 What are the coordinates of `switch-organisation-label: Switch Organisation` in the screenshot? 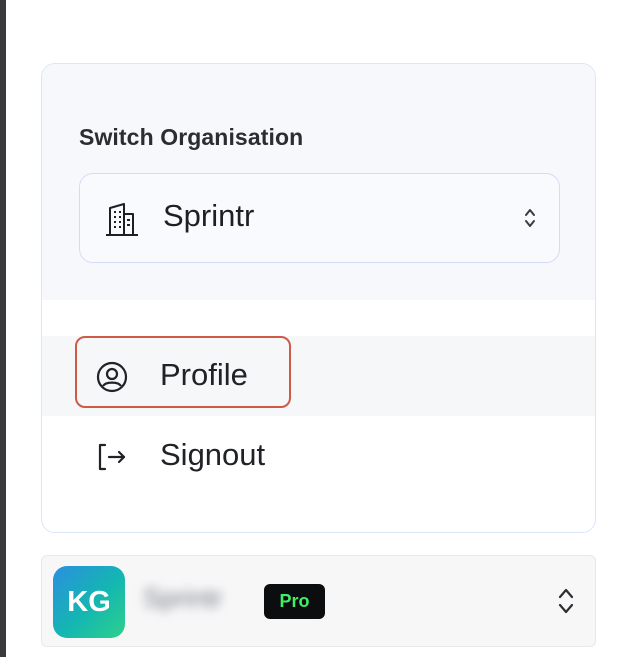 It's located at (191, 137).